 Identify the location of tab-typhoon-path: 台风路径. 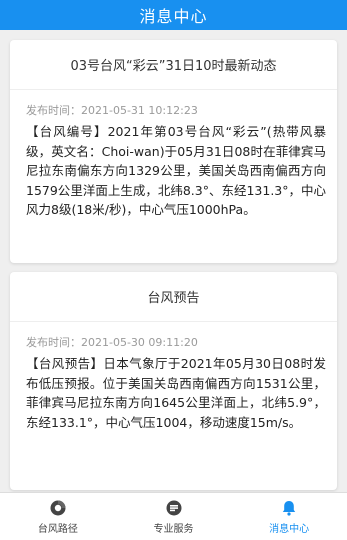
(58, 516).